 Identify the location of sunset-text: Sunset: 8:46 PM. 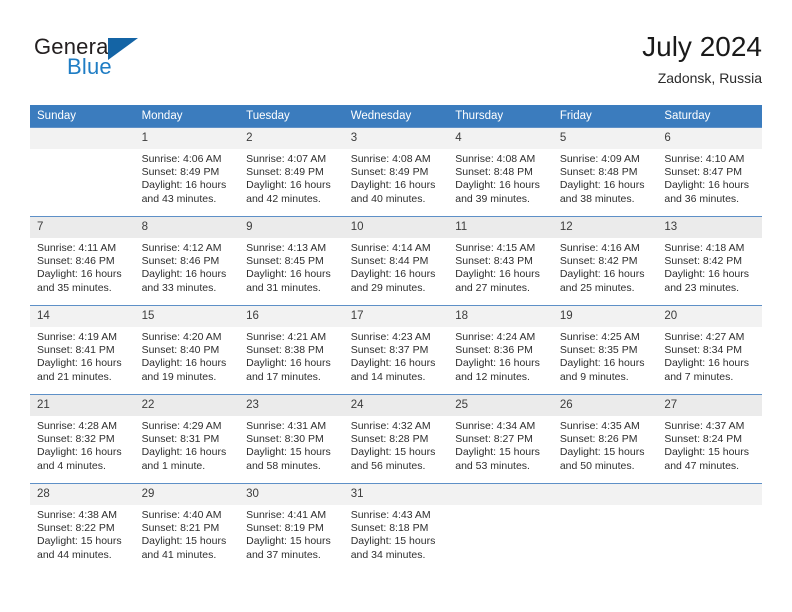
(180, 261).